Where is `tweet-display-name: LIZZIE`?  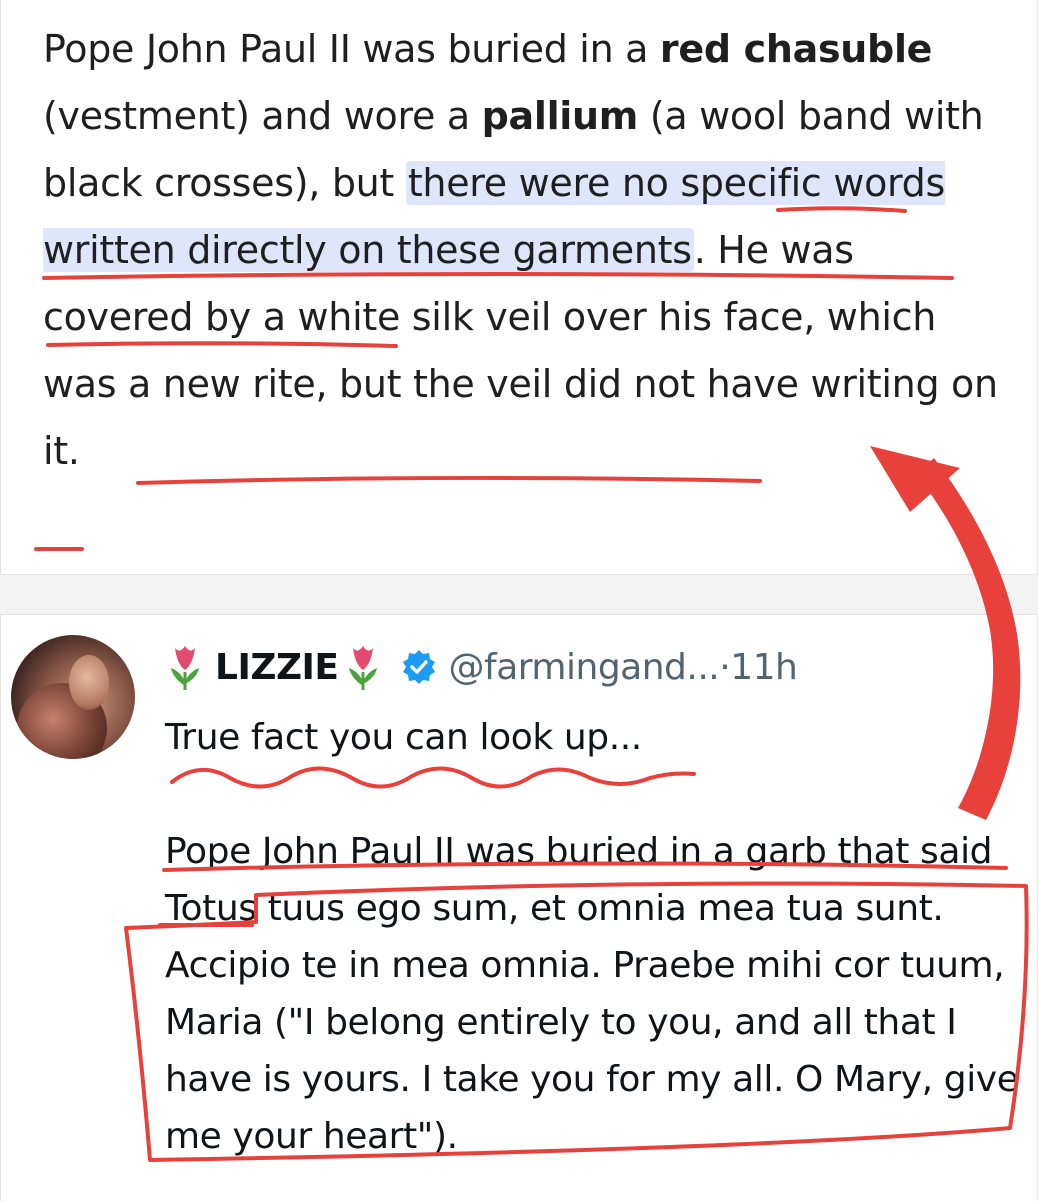
tweet-display-name: LIZZIE is located at coordinates (277, 667).